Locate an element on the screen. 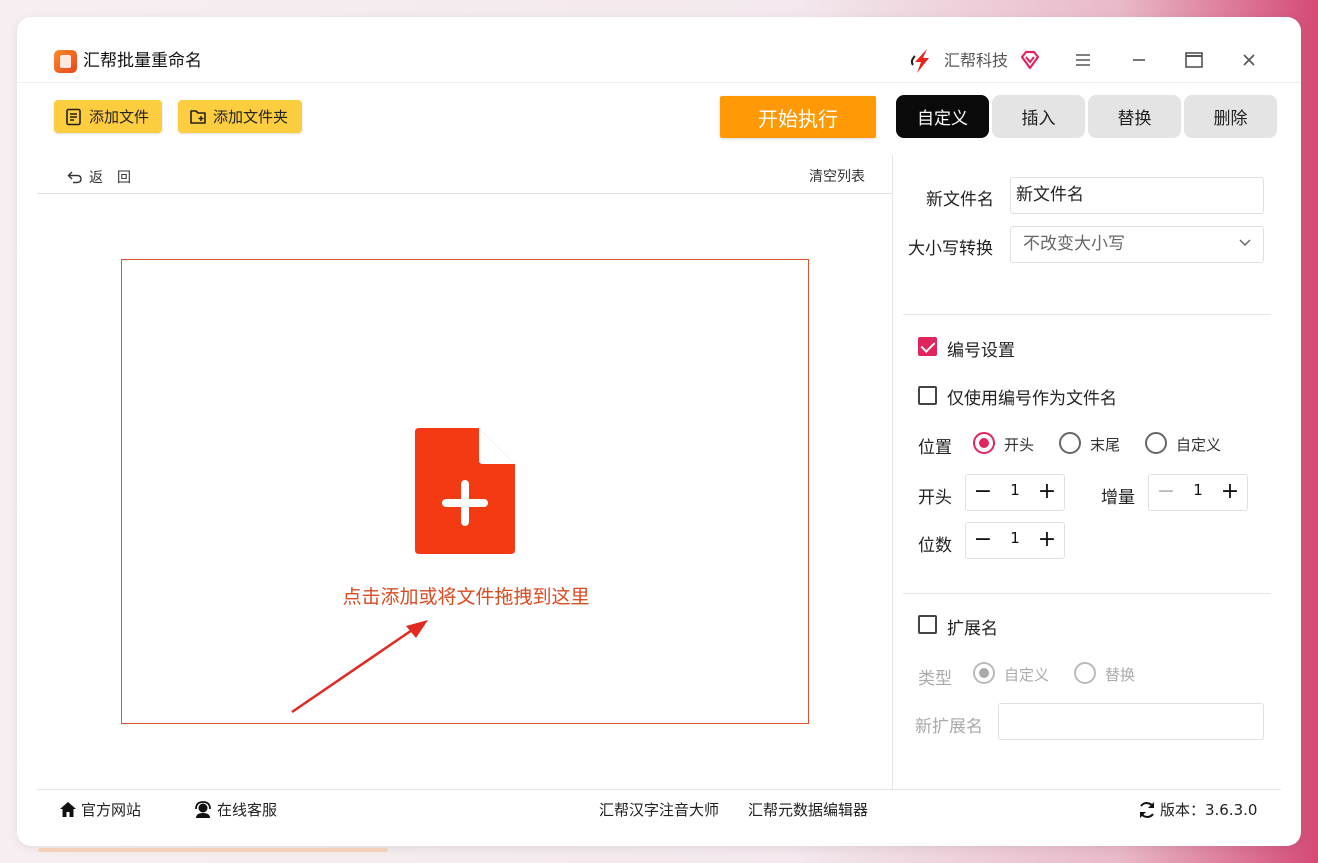 The height and width of the screenshot is (863, 1318). position-start-label: 开头 is located at coordinates (1019, 445).